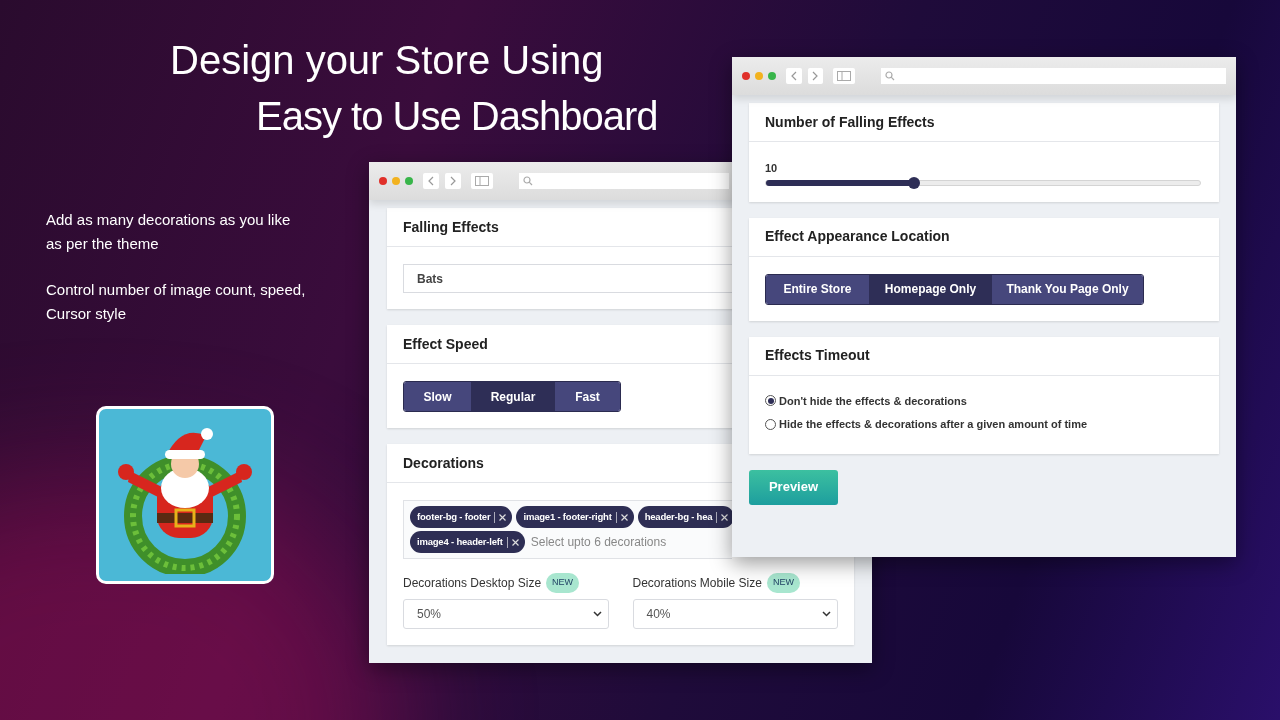  I want to click on segment-tab: Slow, so click(437, 396).